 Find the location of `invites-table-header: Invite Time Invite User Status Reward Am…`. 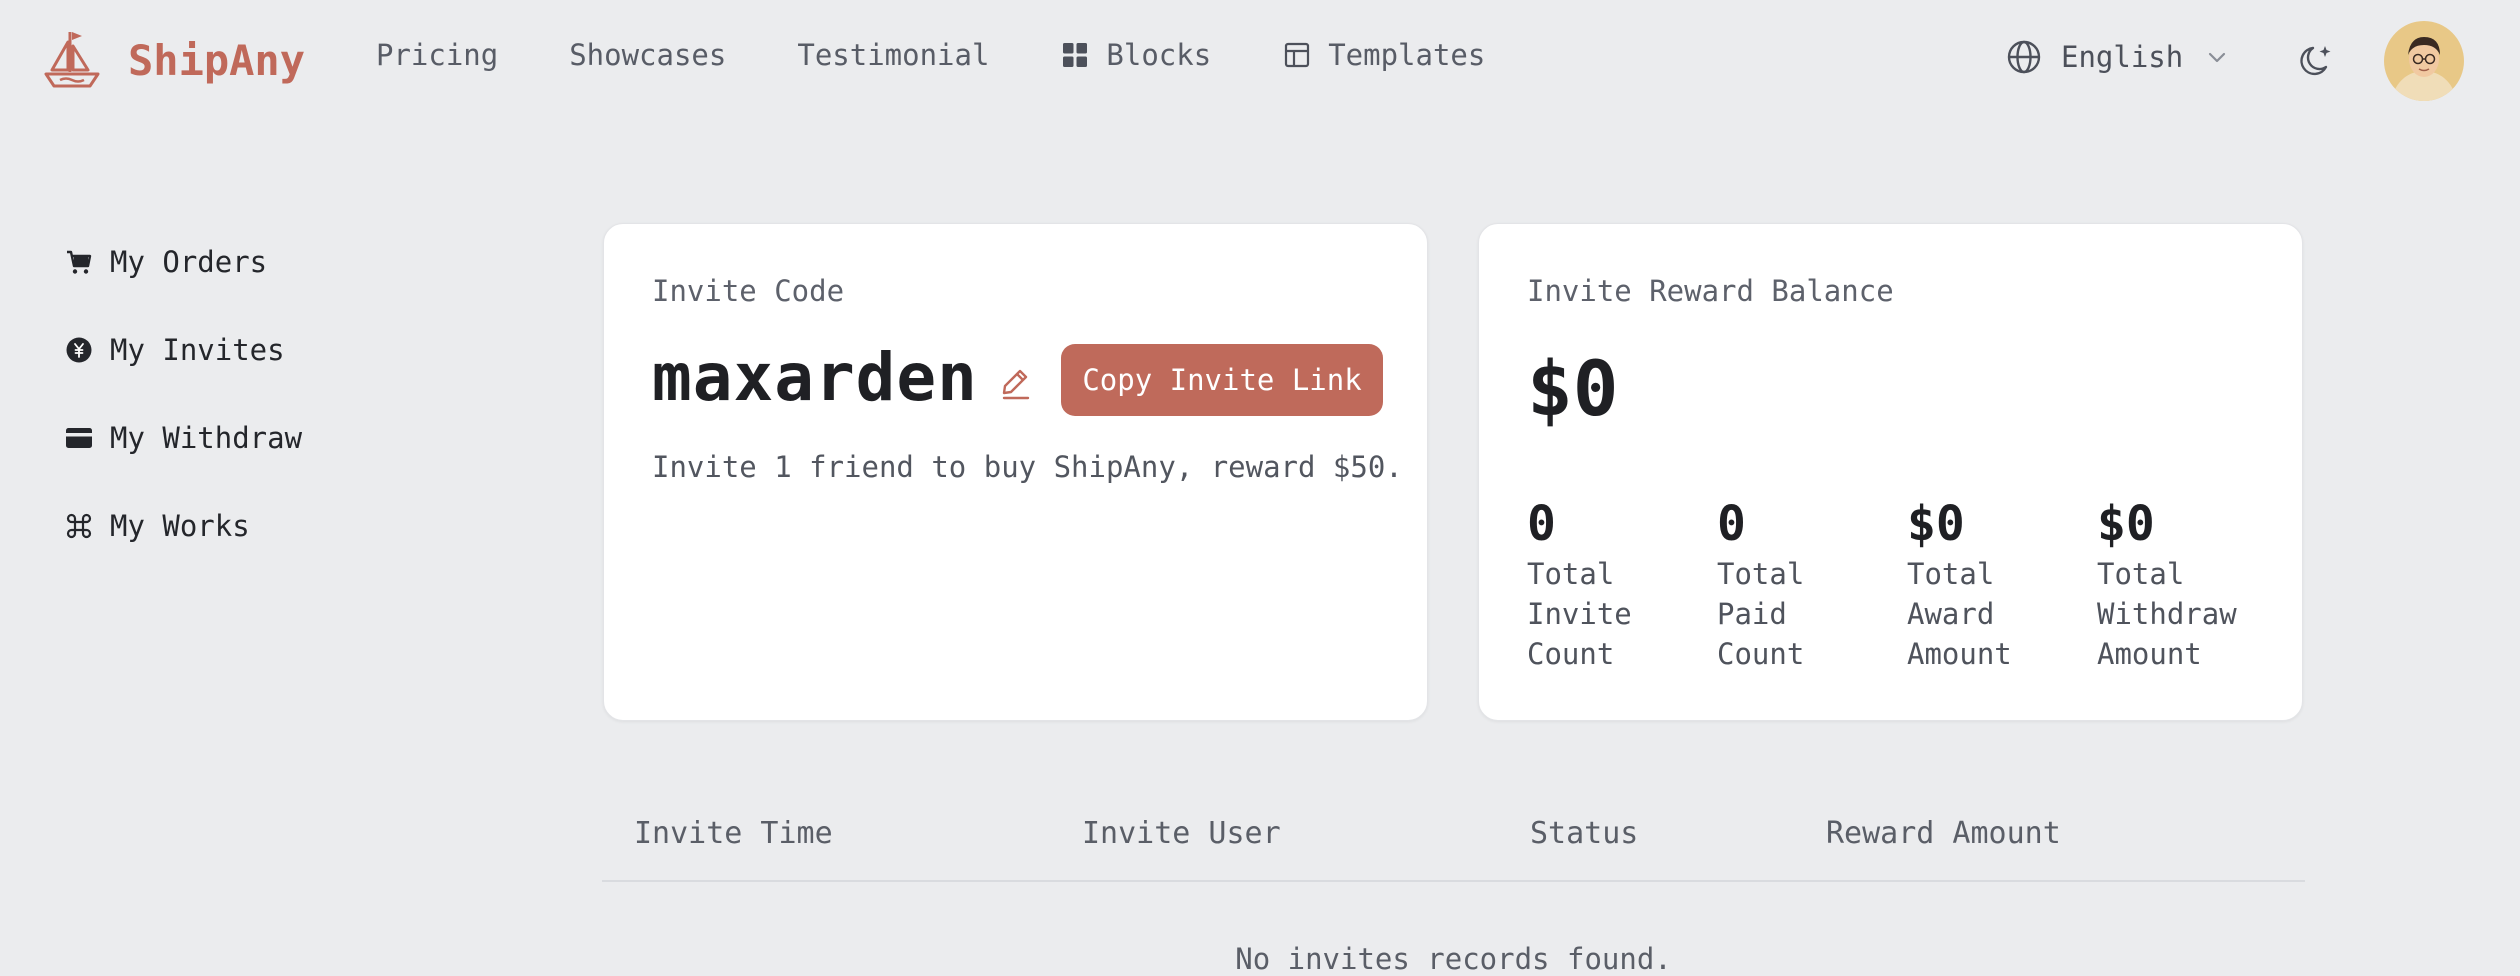

invites-table-header: Invite Time Invite User Status Reward Am… is located at coordinates (1453, 841).